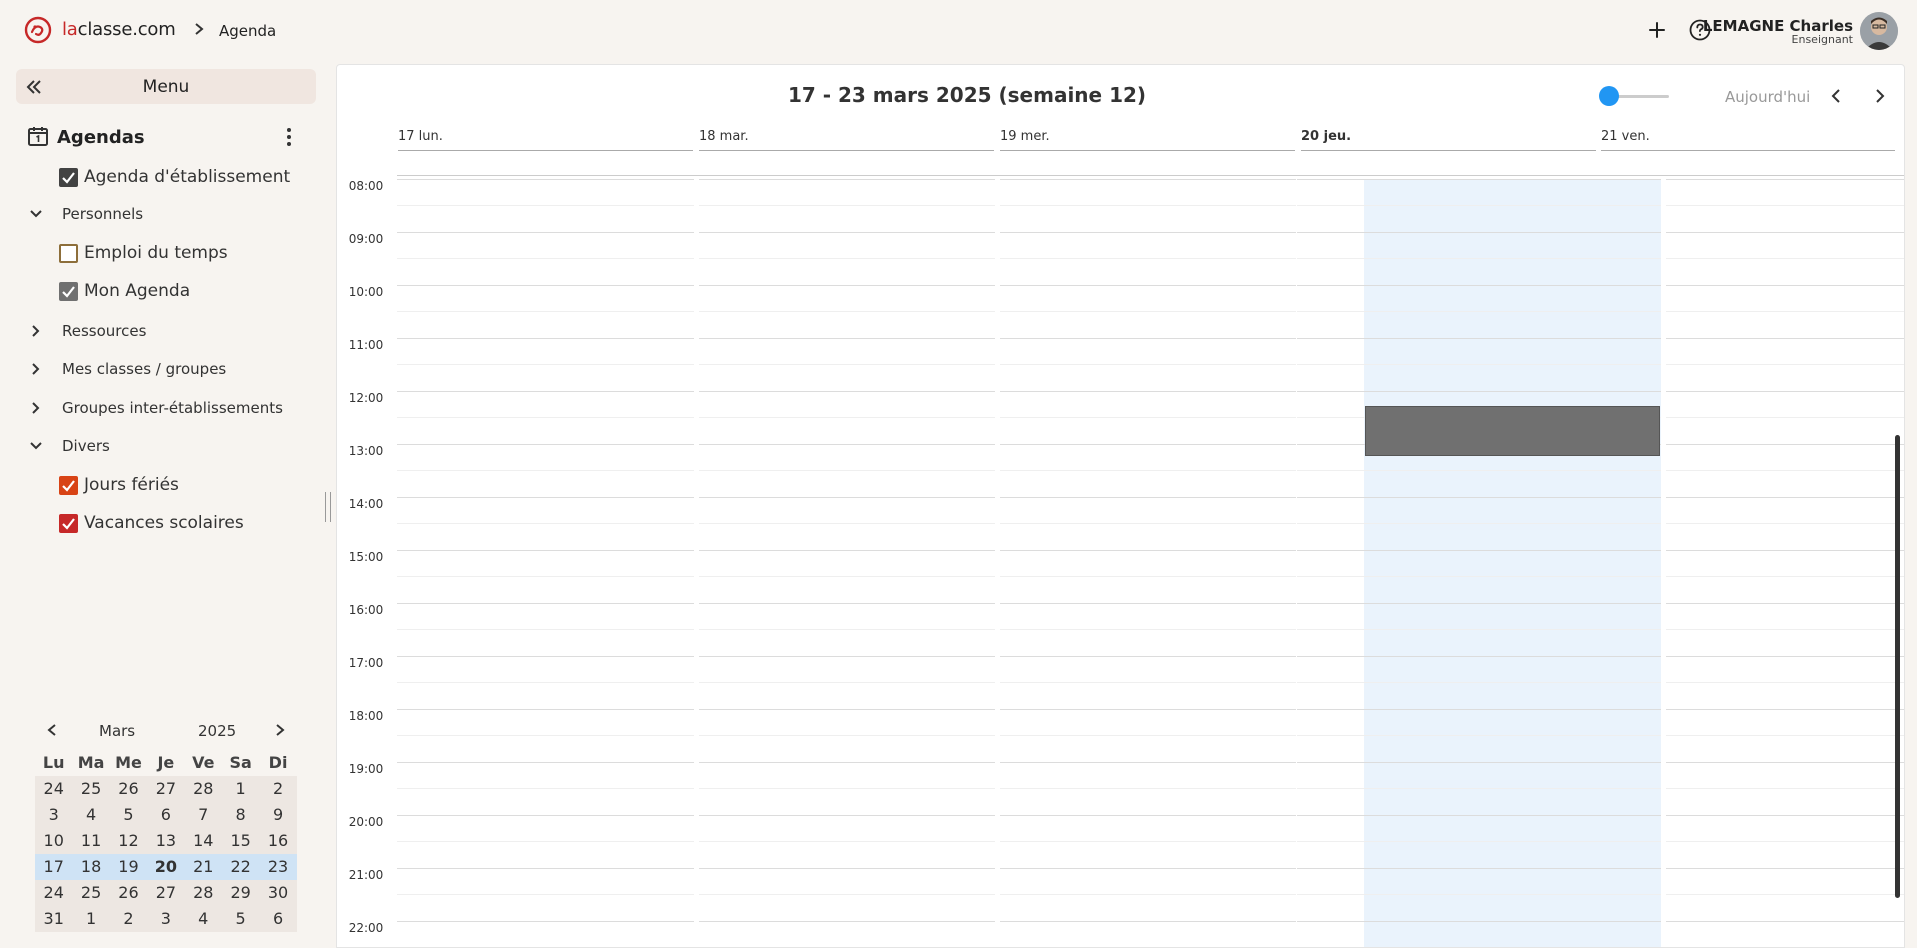 The height and width of the screenshot is (948, 1917). Describe the element at coordinates (68, 523) in the screenshot. I see `vacances-scolaires-checkbox` at that location.